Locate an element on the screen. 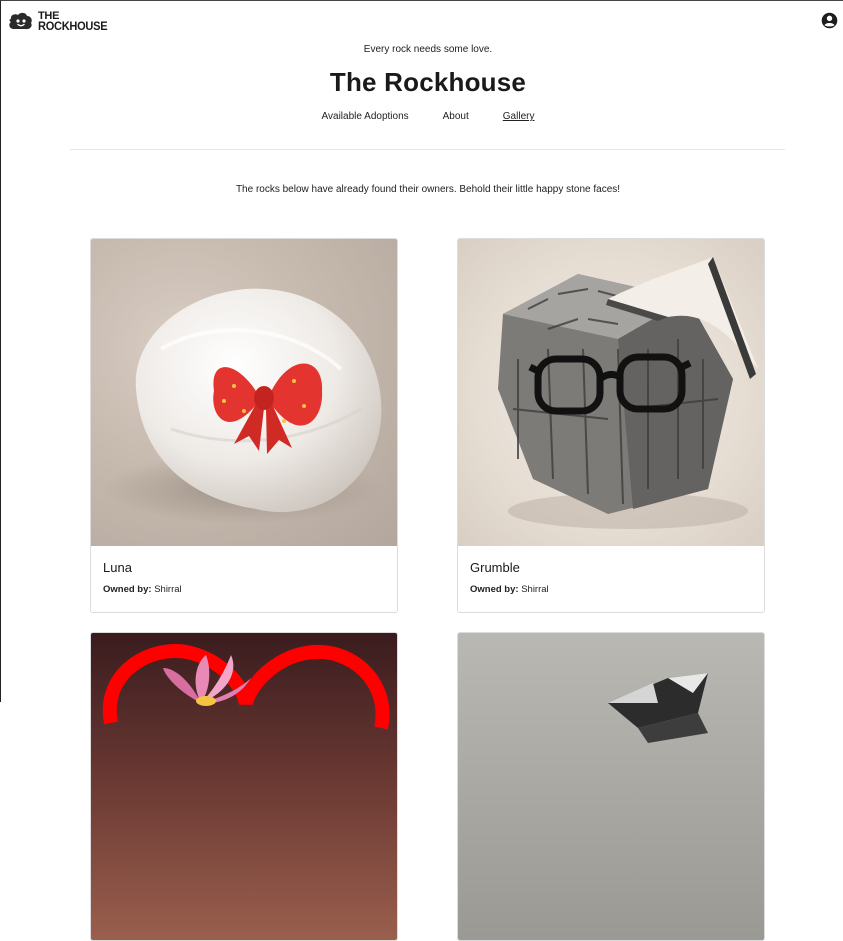 The height and width of the screenshot is (941, 843). main-nav: Available Adoptions About Gallery is located at coordinates (422, 116).